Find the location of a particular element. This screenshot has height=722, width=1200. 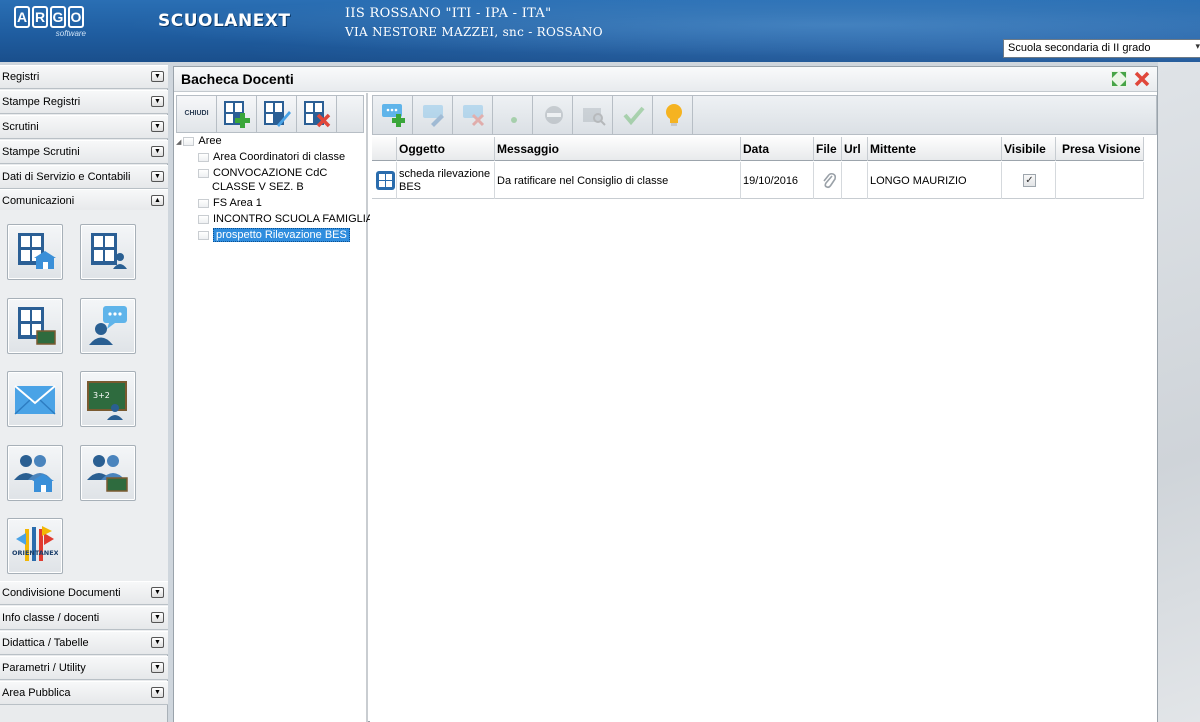

school-address: VIA NESTORE MAZZEI, snc - ROSSANO is located at coordinates (474, 32).